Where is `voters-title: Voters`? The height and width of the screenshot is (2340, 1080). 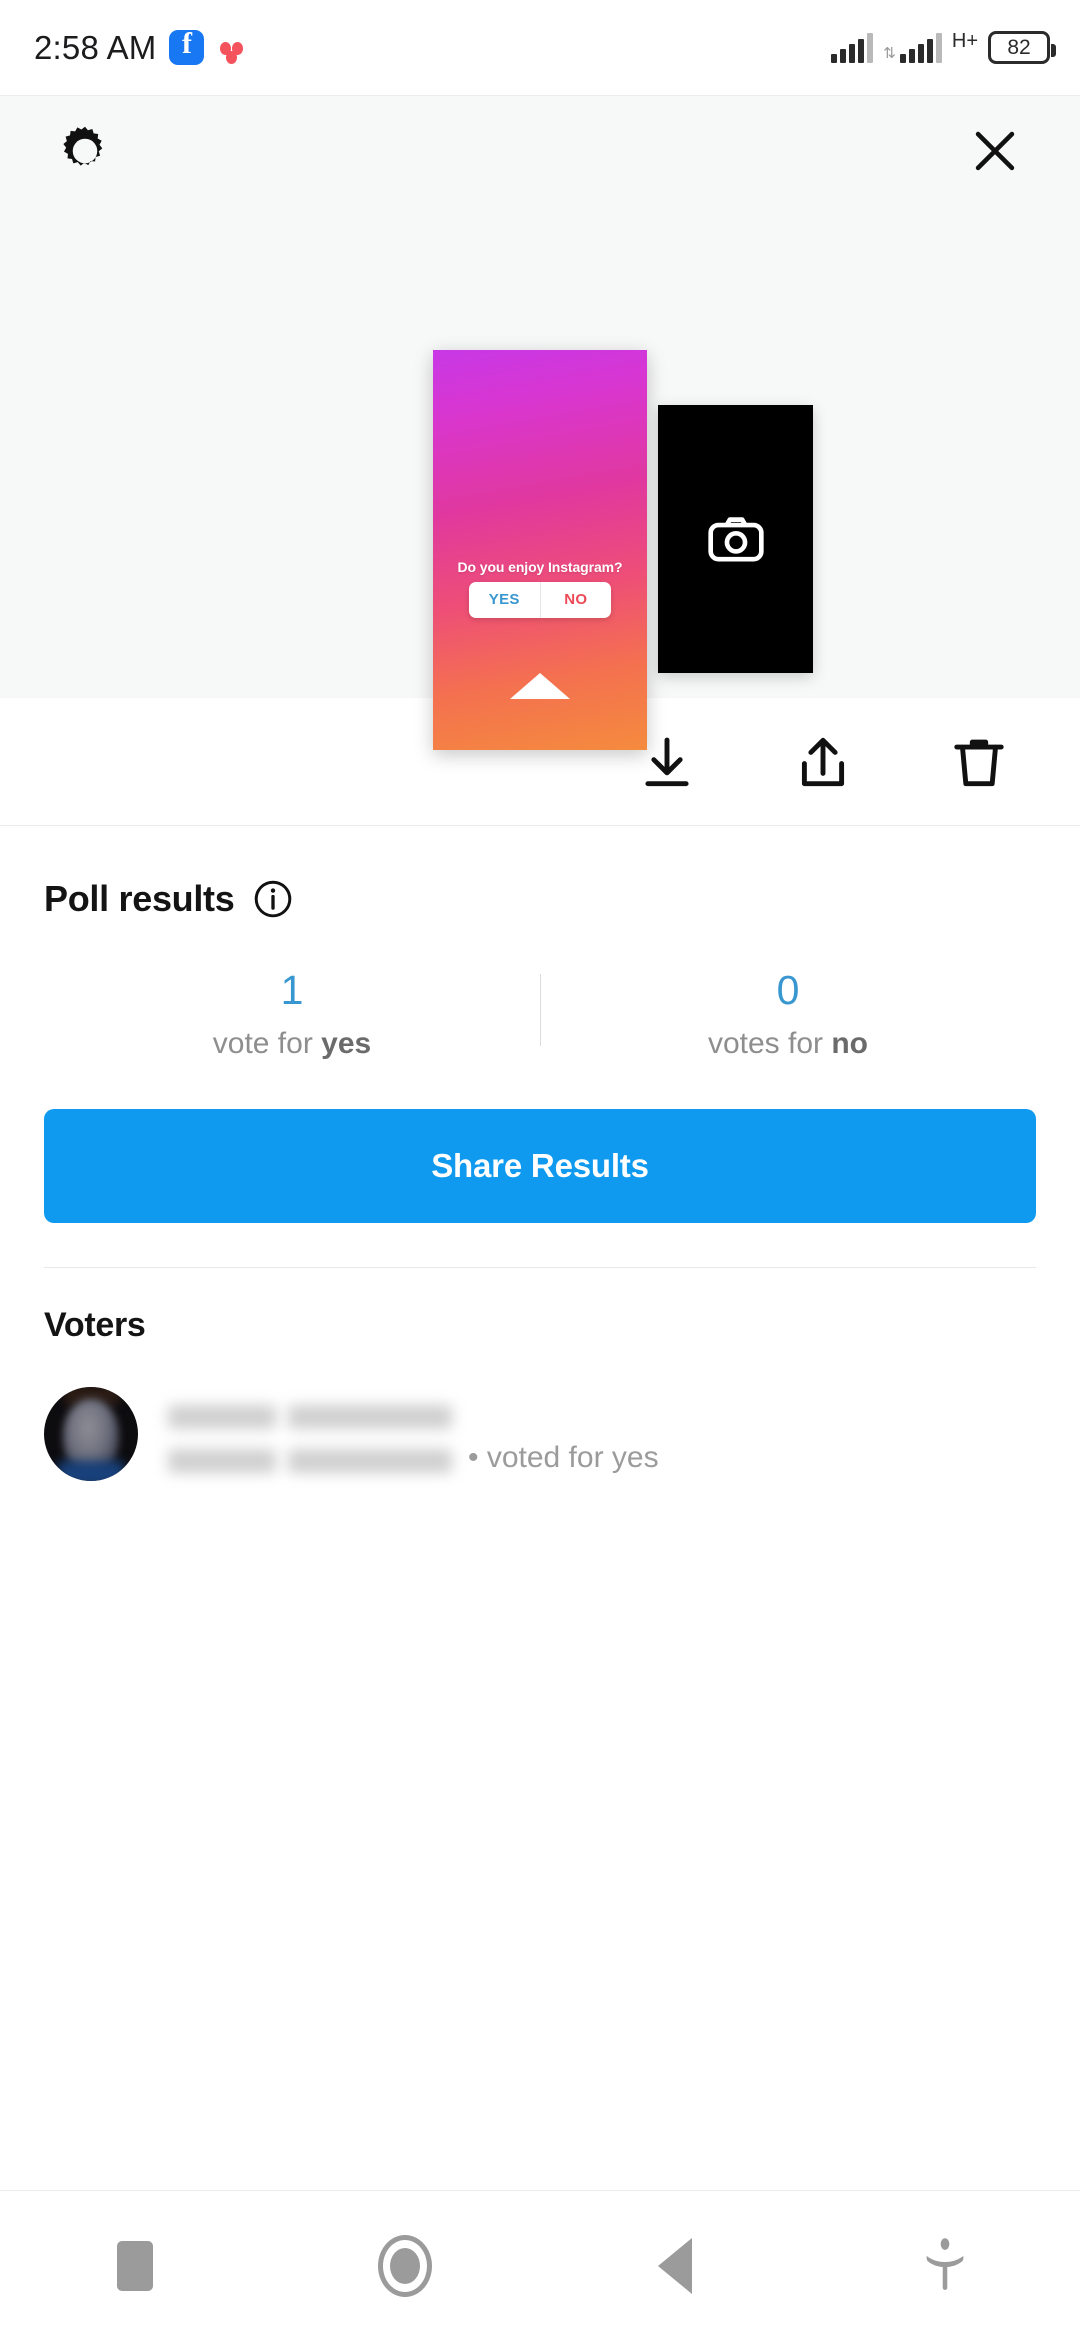
voters-title: Voters is located at coordinates (95, 1325).